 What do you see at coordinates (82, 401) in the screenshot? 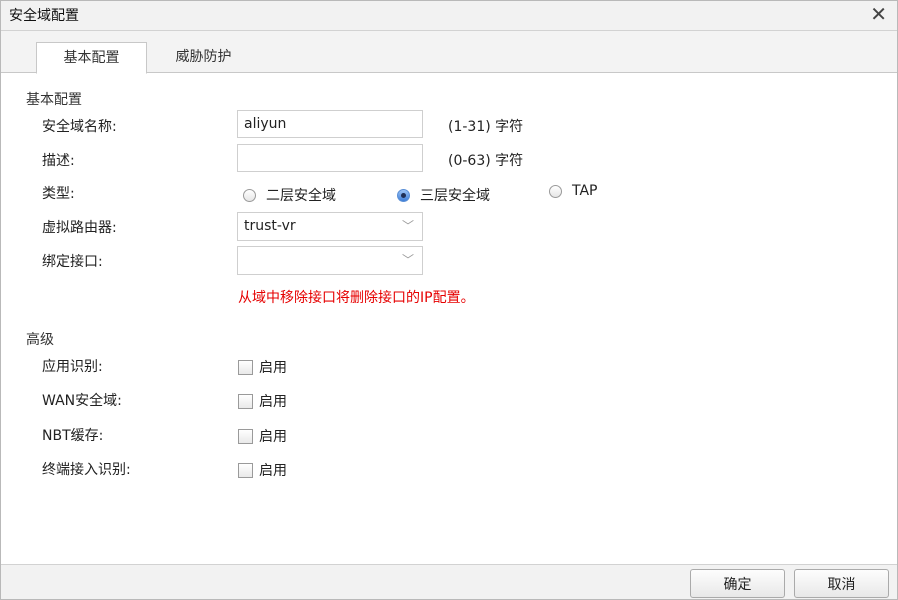
I see `wan-zone-label: WAN安全域:` at bounding box center [82, 401].